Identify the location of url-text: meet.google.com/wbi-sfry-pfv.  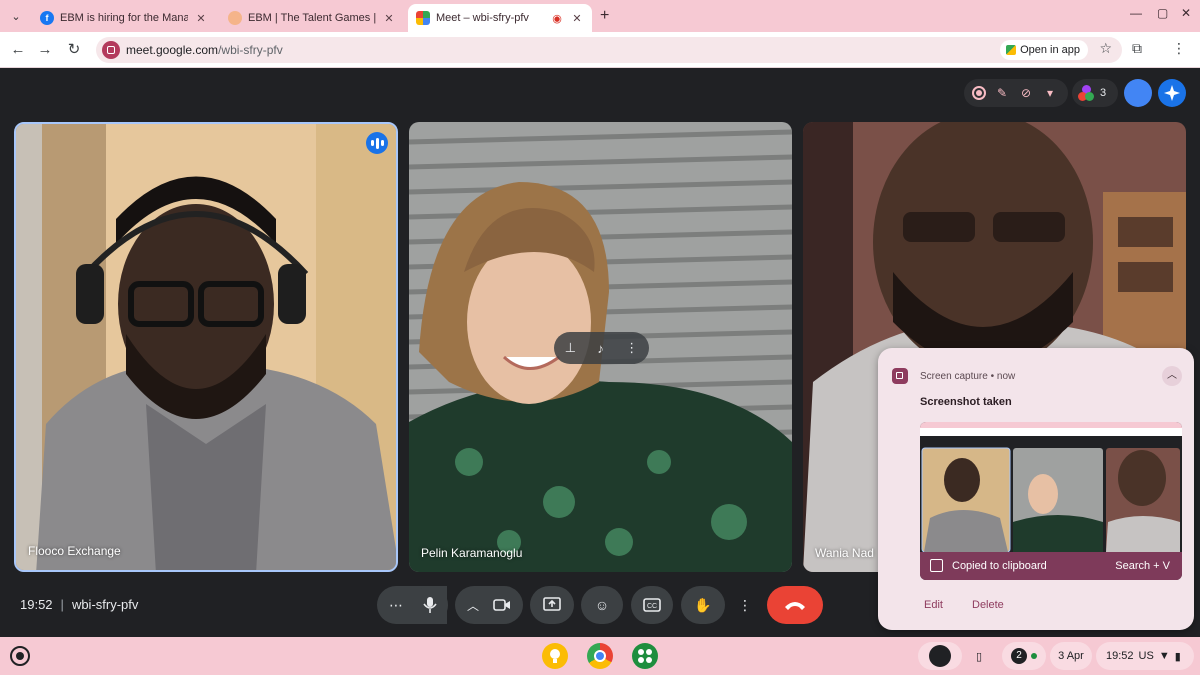
(204, 50).